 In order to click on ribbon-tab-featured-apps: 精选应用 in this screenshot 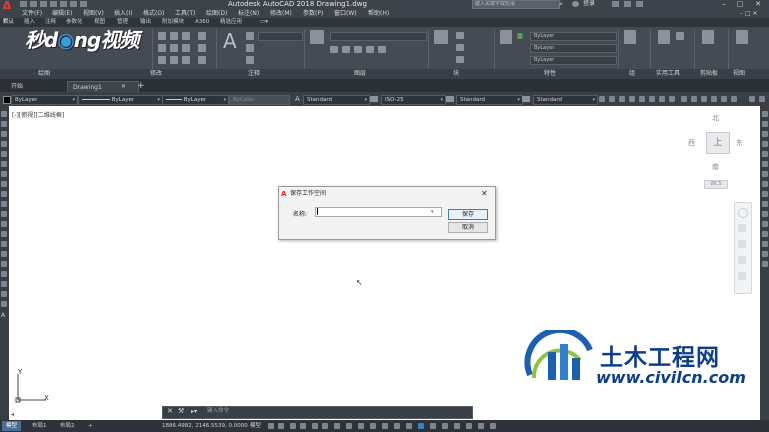, I will do `click(231, 22)`.